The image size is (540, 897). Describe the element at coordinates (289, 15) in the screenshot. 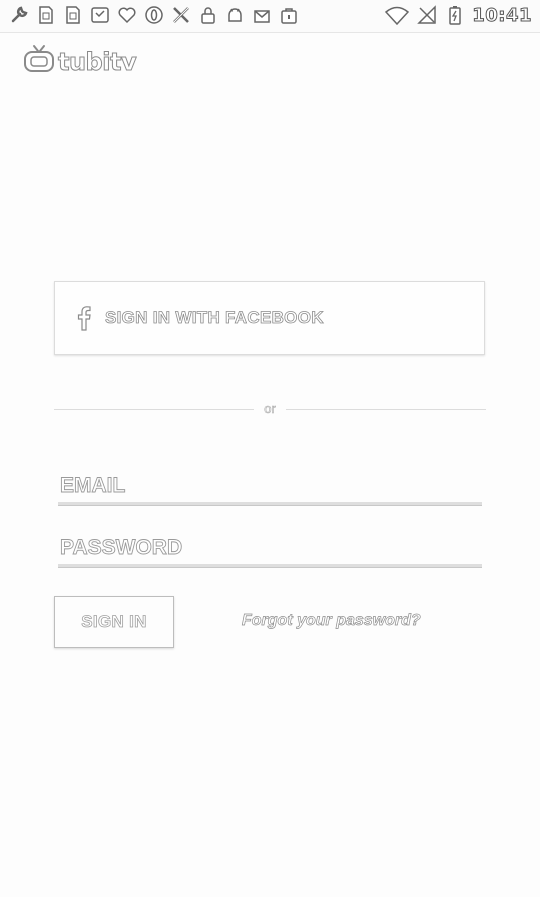

I see `bag-icon` at that location.